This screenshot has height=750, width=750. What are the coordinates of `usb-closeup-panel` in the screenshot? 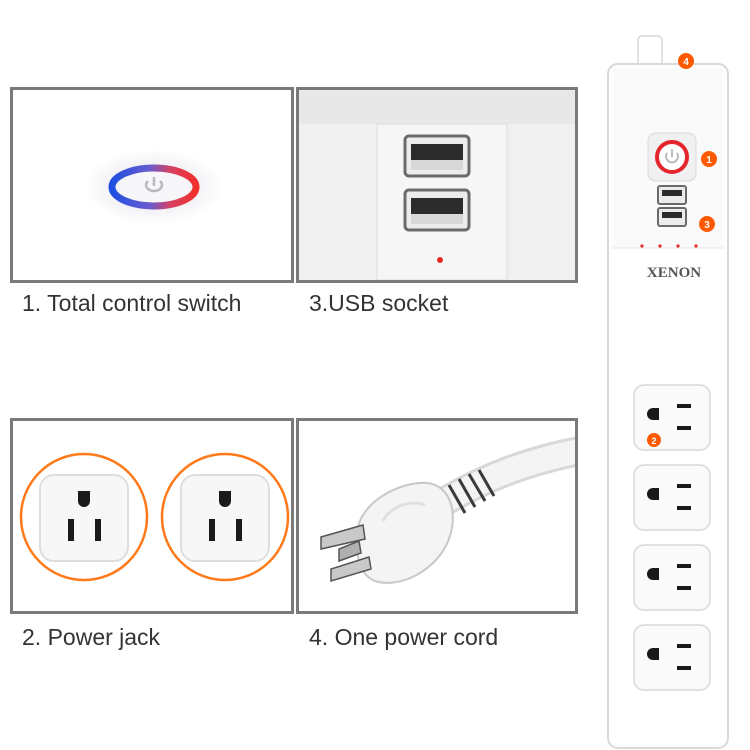 It's located at (437, 185).